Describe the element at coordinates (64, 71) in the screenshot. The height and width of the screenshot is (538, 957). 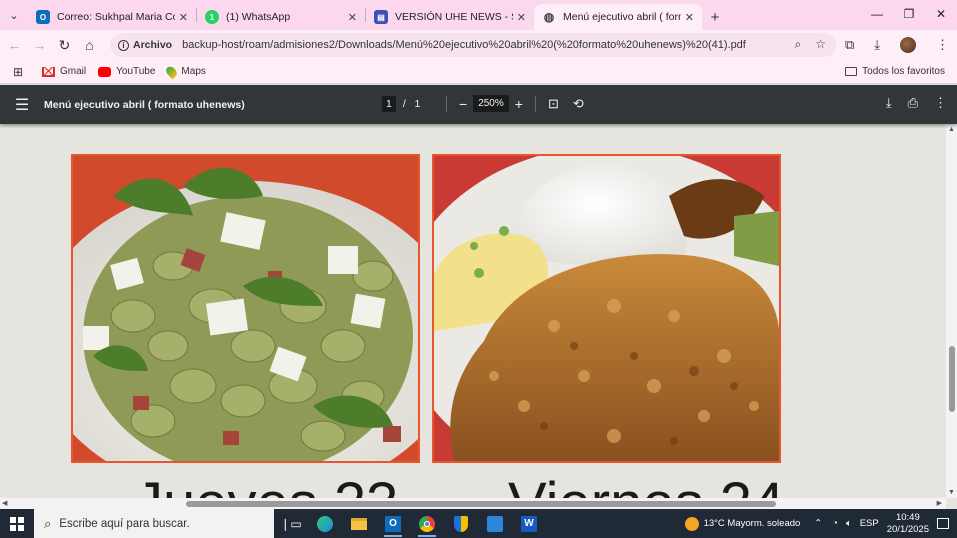
I see `bookmark-gmail: Gmail` at that location.